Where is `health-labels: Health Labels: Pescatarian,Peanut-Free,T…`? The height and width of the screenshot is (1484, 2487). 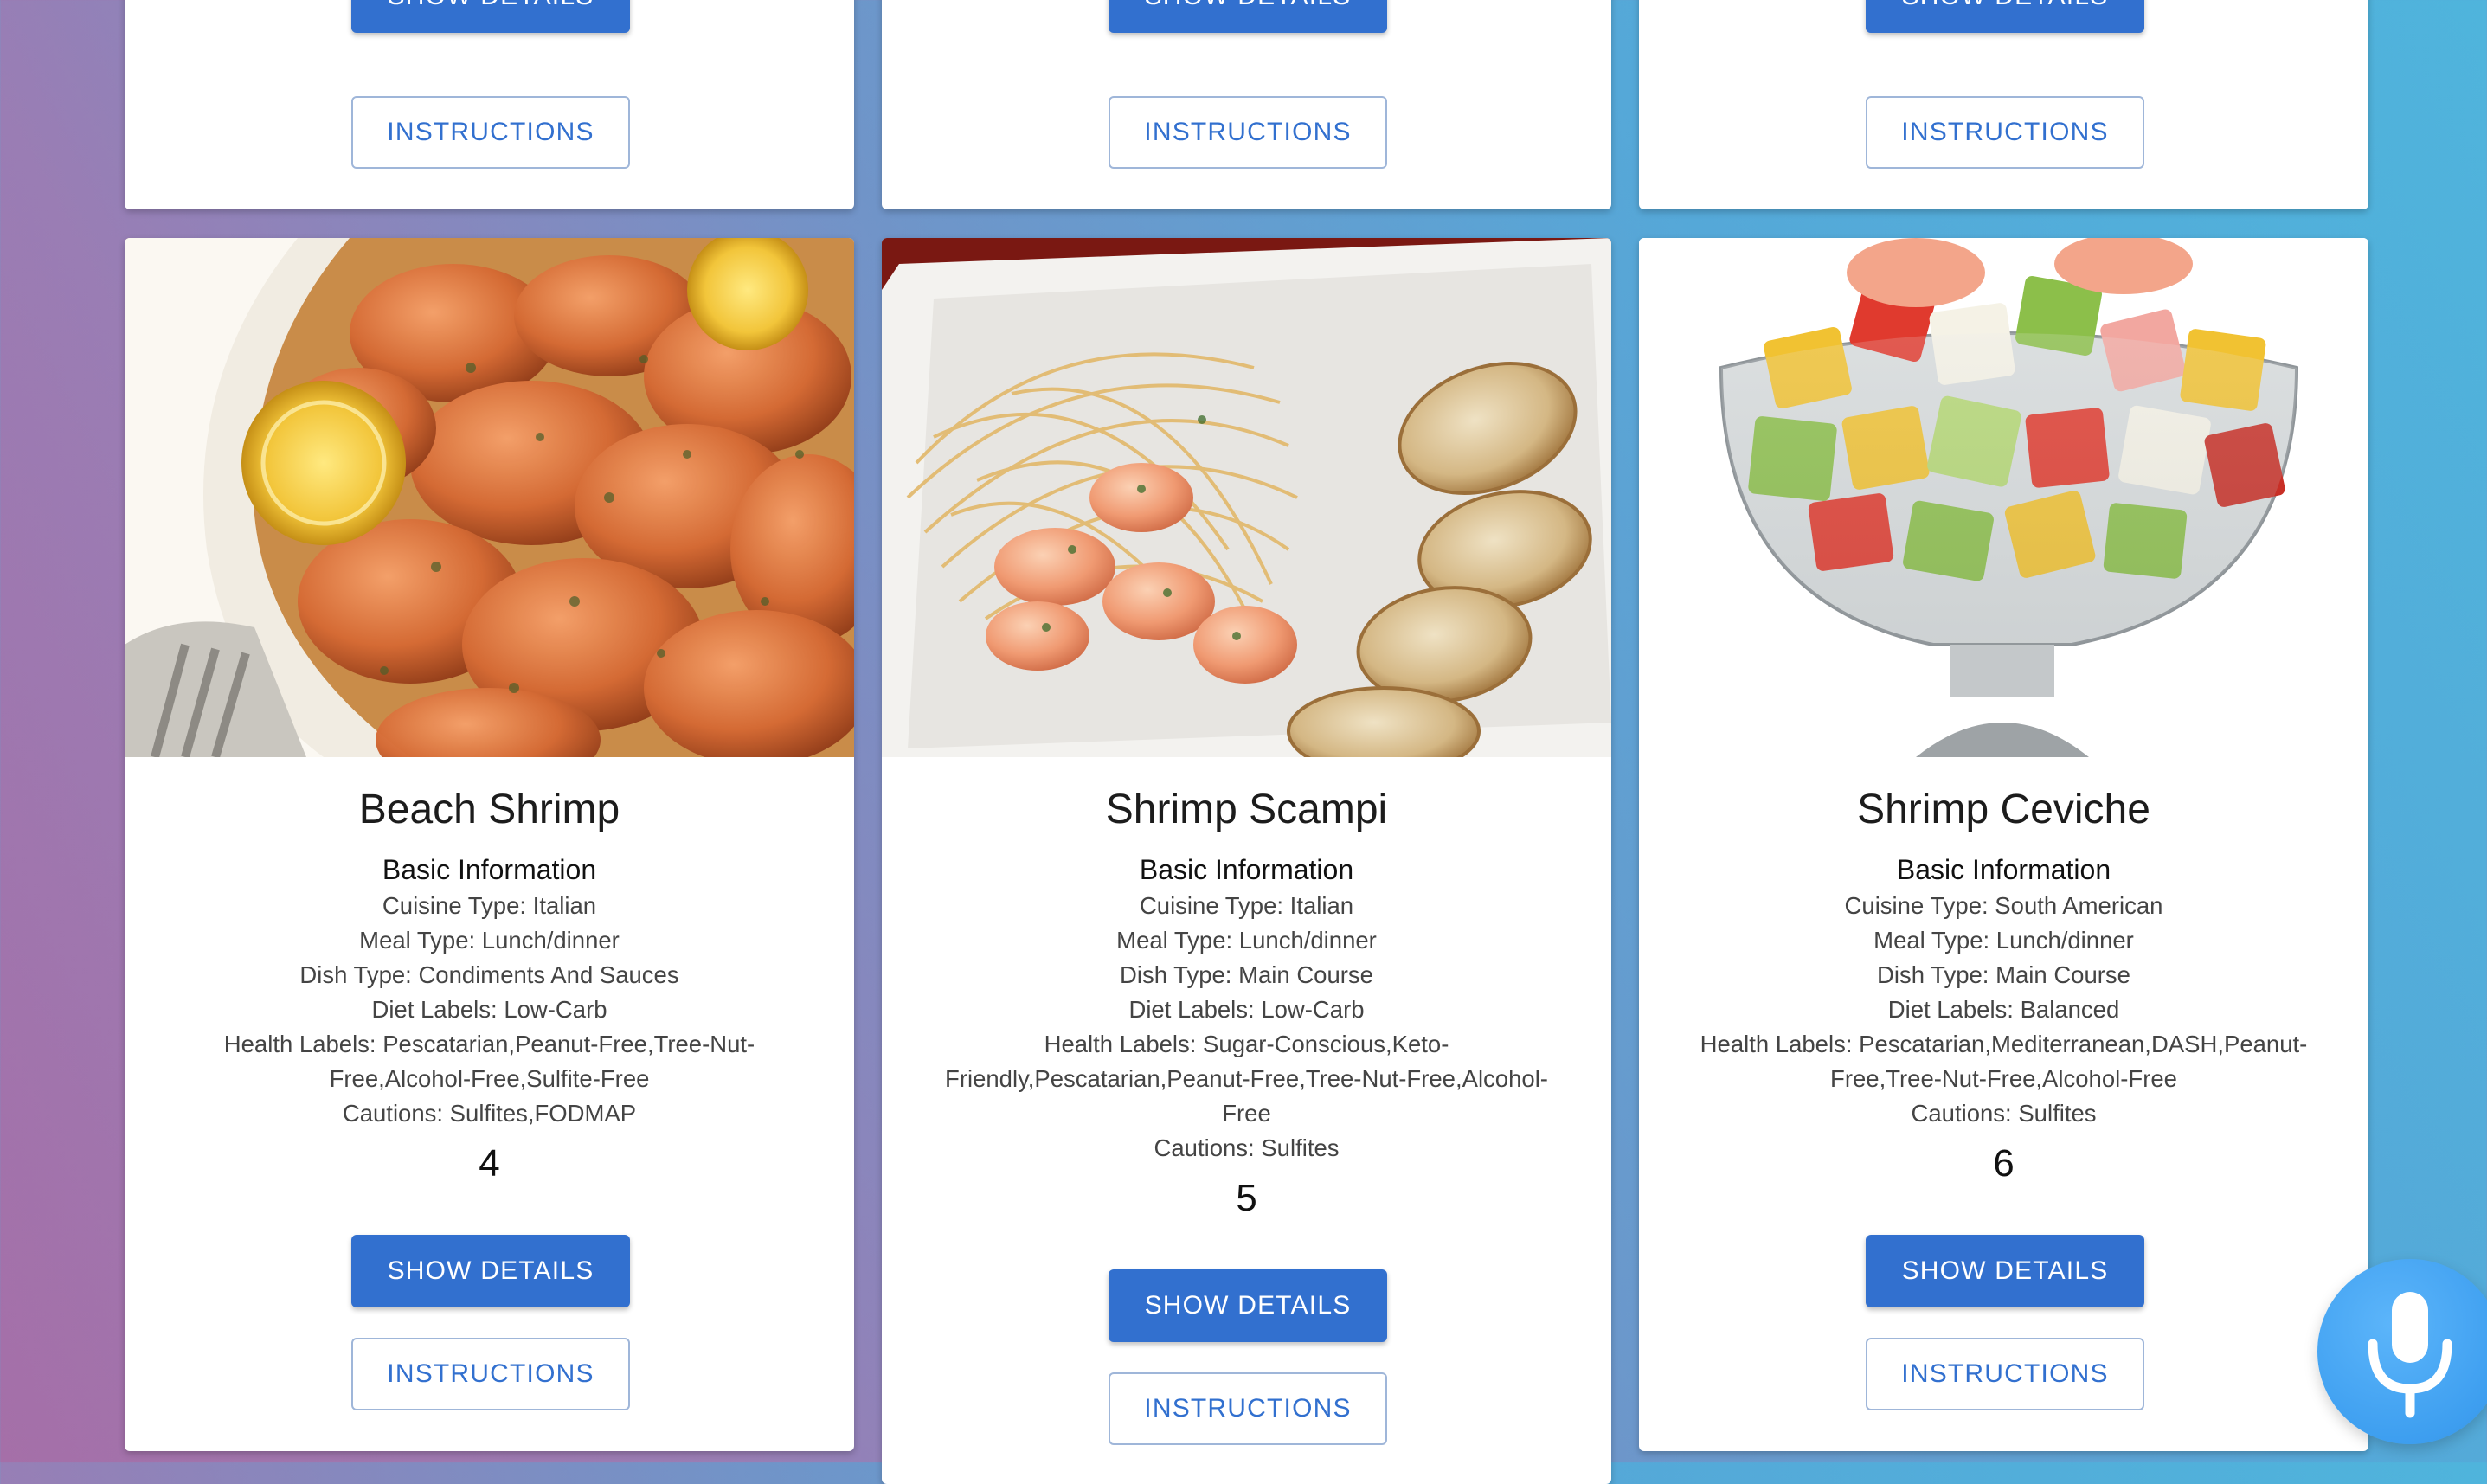
health-labels: Health Labels: Pescatarian,Peanut-Free,T… is located at coordinates (489, 1044).